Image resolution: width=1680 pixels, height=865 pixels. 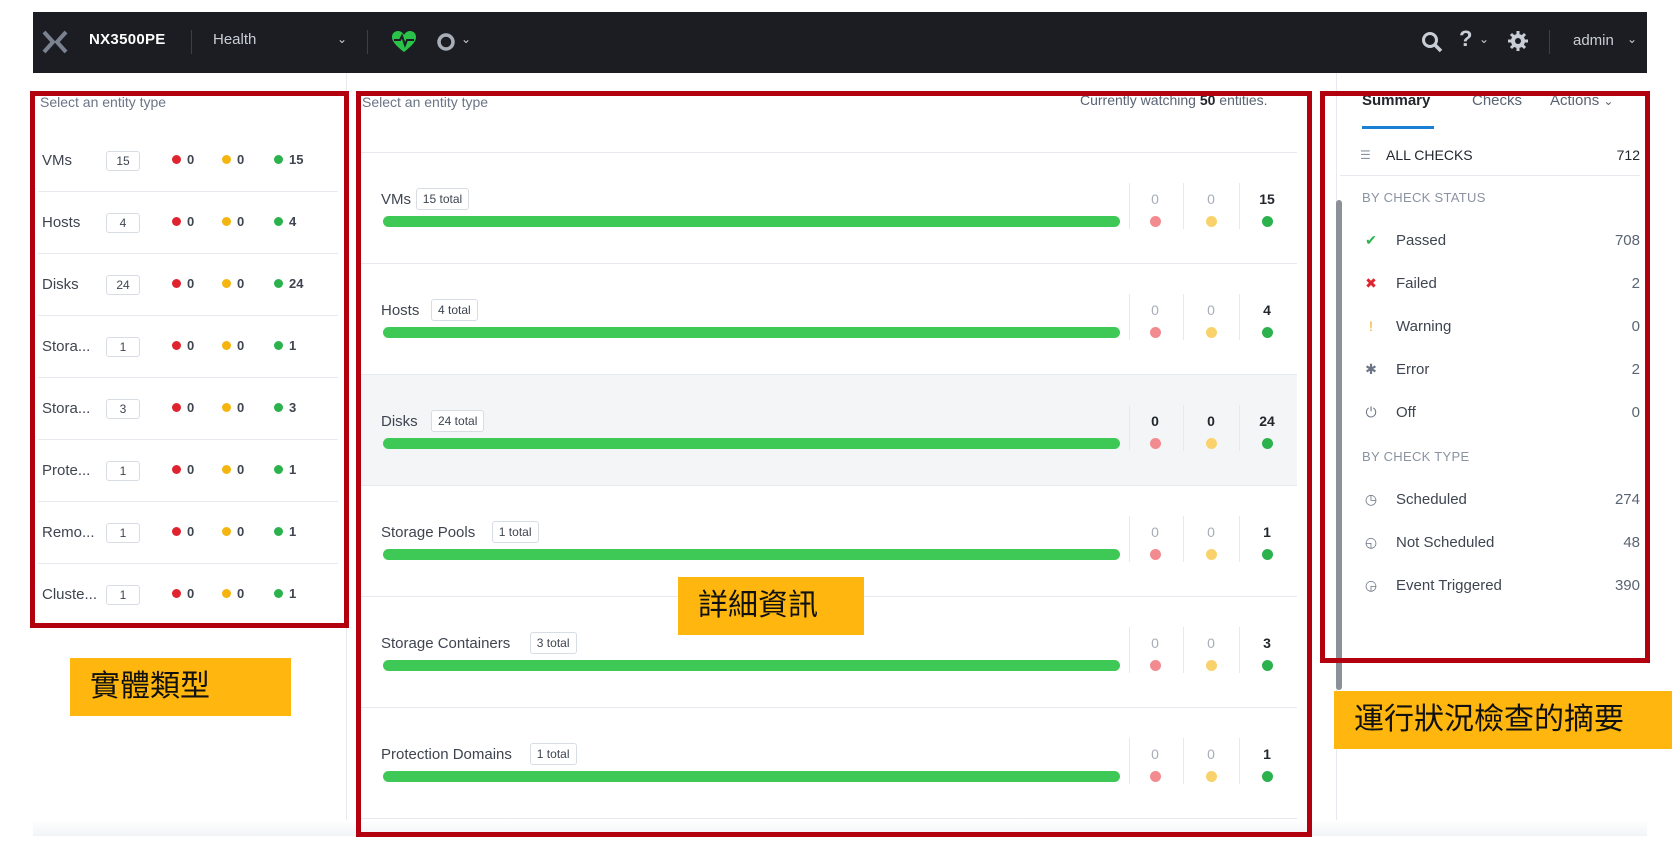 What do you see at coordinates (1518, 41) in the screenshot?
I see `gear-icon` at bounding box center [1518, 41].